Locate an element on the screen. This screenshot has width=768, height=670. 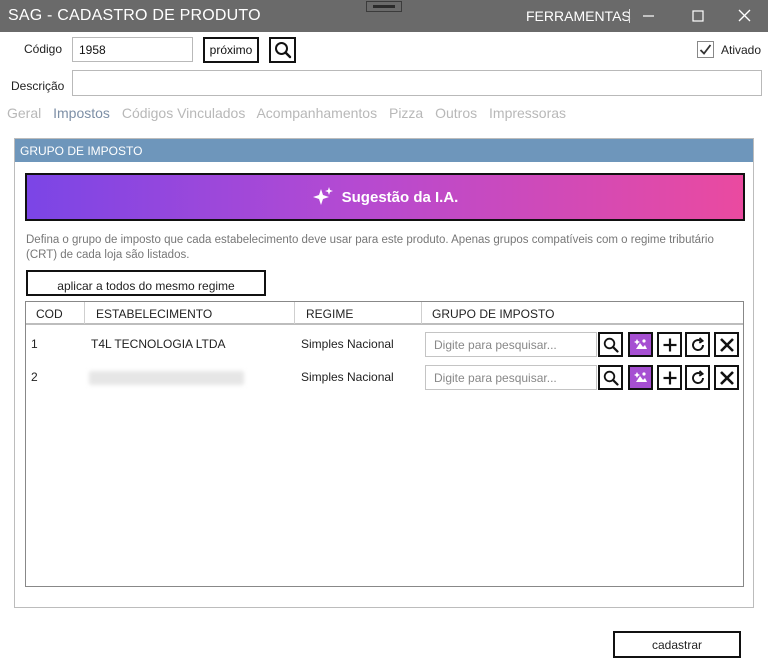
panel-header: GRUPO DE IMPOSTO is located at coordinates (384, 150).